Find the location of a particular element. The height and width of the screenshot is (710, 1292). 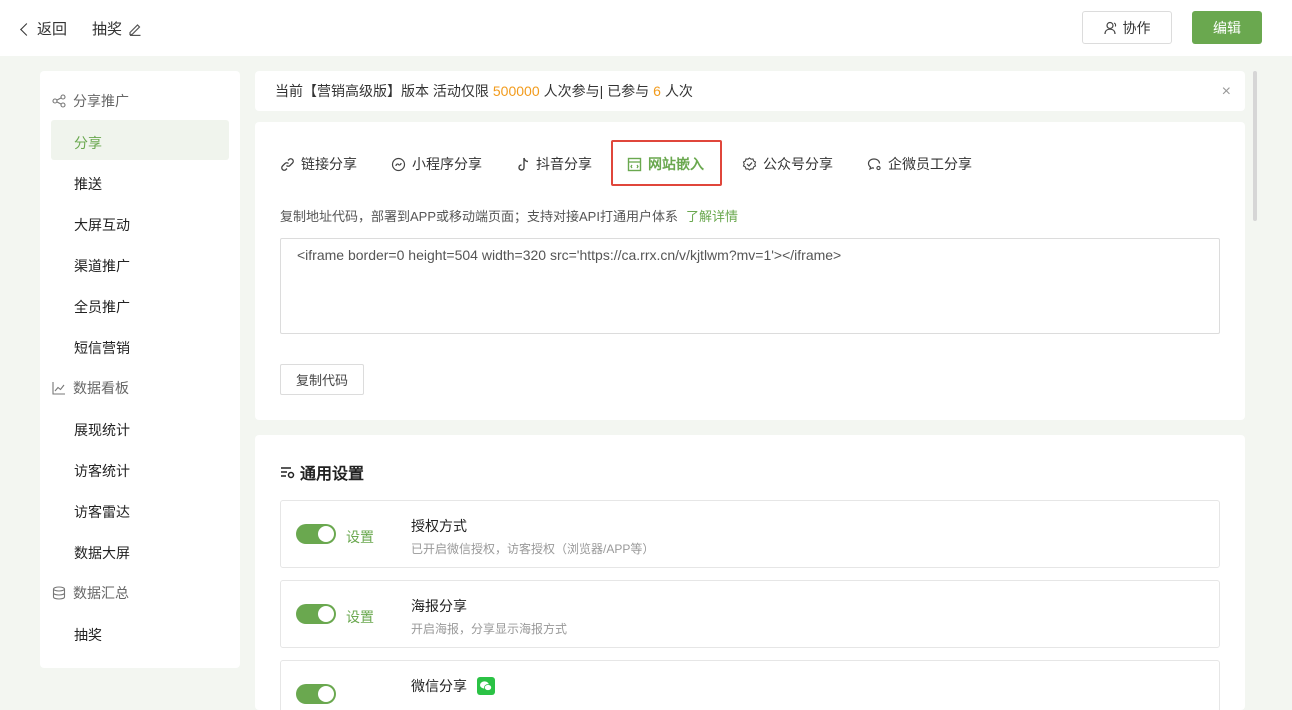

tab-label: 小程序分享 is located at coordinates (447, 164).